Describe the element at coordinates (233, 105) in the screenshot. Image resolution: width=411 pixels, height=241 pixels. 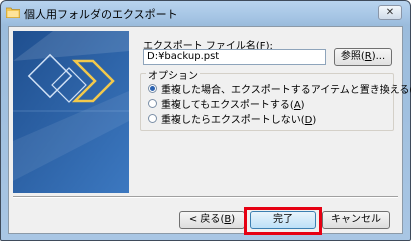
I see `radio-label: 重複してもエクスポートする(A)` at that location.